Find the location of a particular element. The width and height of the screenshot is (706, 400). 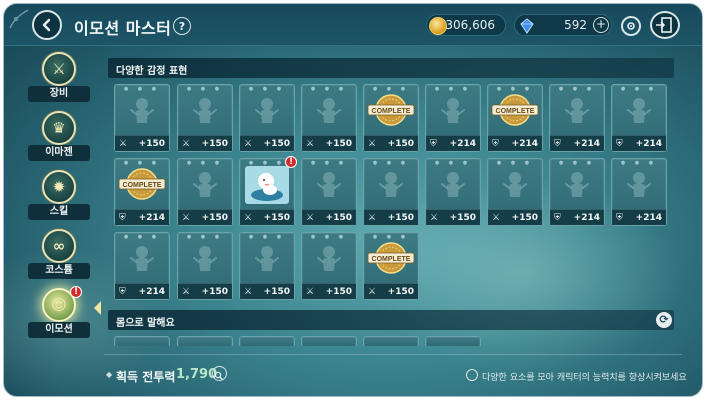

exit-button is located at coordinates (665, 25).